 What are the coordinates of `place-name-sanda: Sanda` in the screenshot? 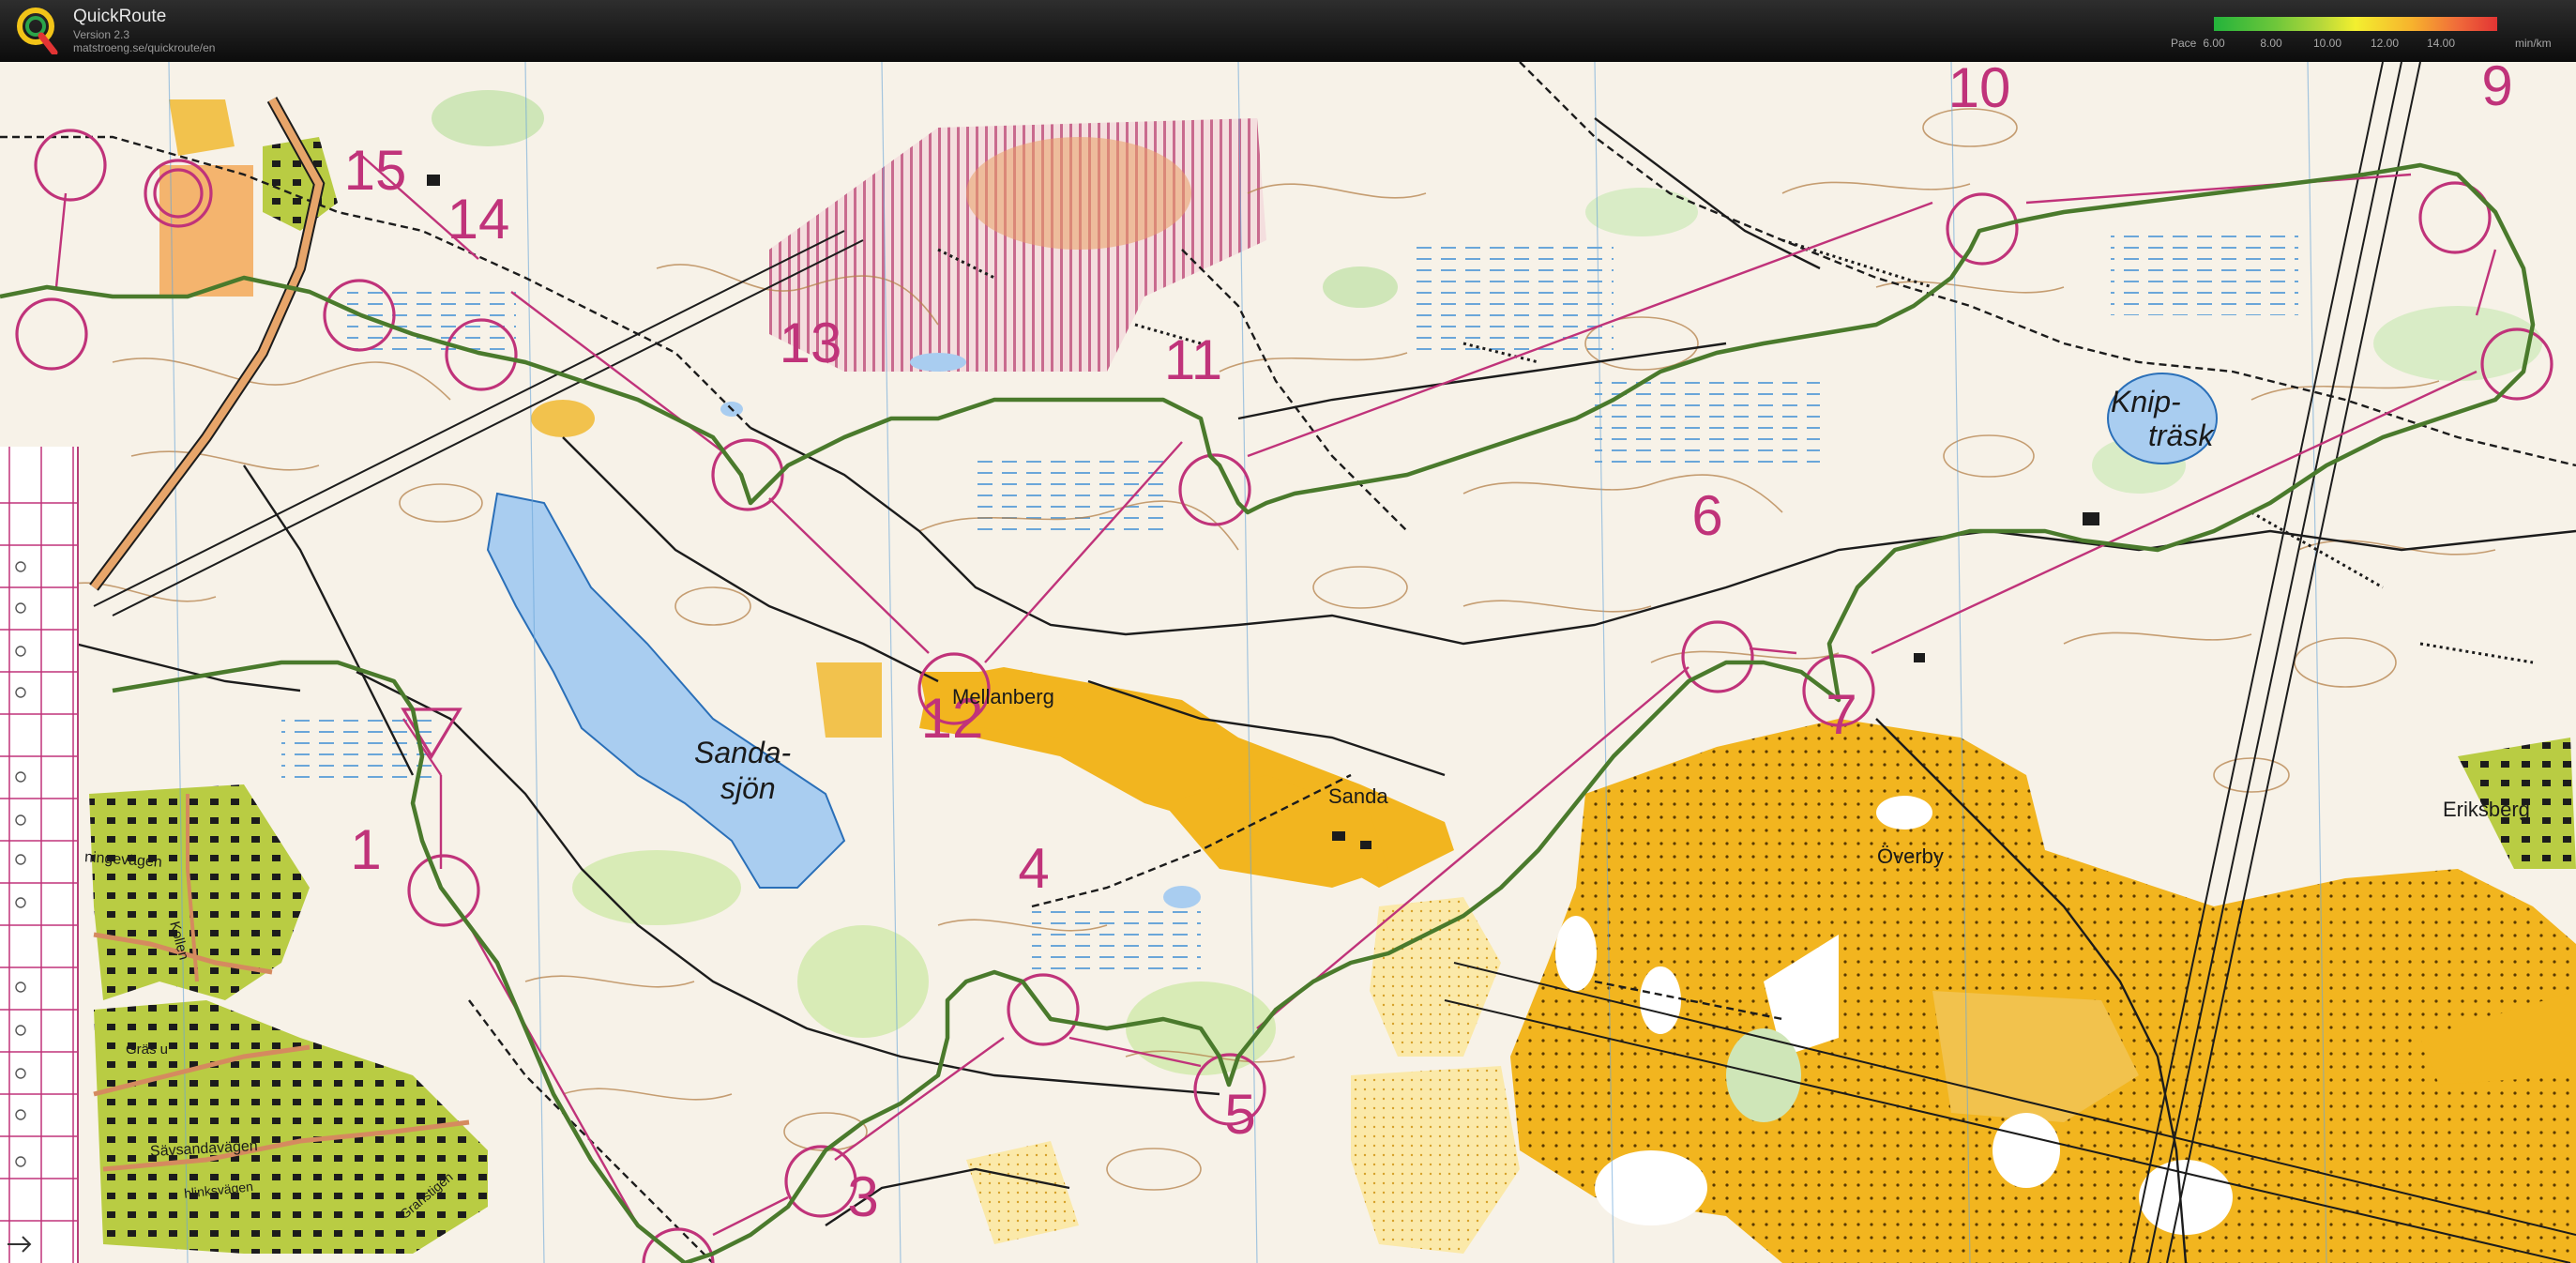 It's located at (1358, 796).